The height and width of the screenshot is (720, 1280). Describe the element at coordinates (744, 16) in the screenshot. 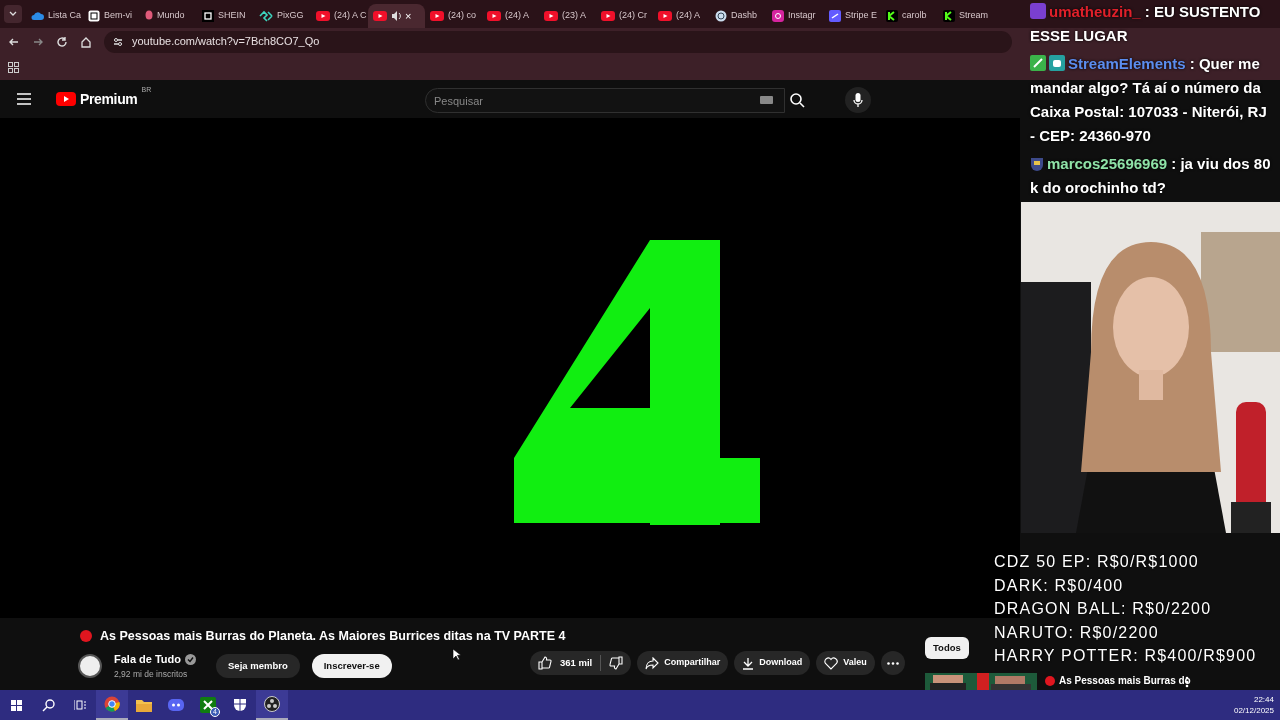

I see `tab-title: Dashb` at that location.